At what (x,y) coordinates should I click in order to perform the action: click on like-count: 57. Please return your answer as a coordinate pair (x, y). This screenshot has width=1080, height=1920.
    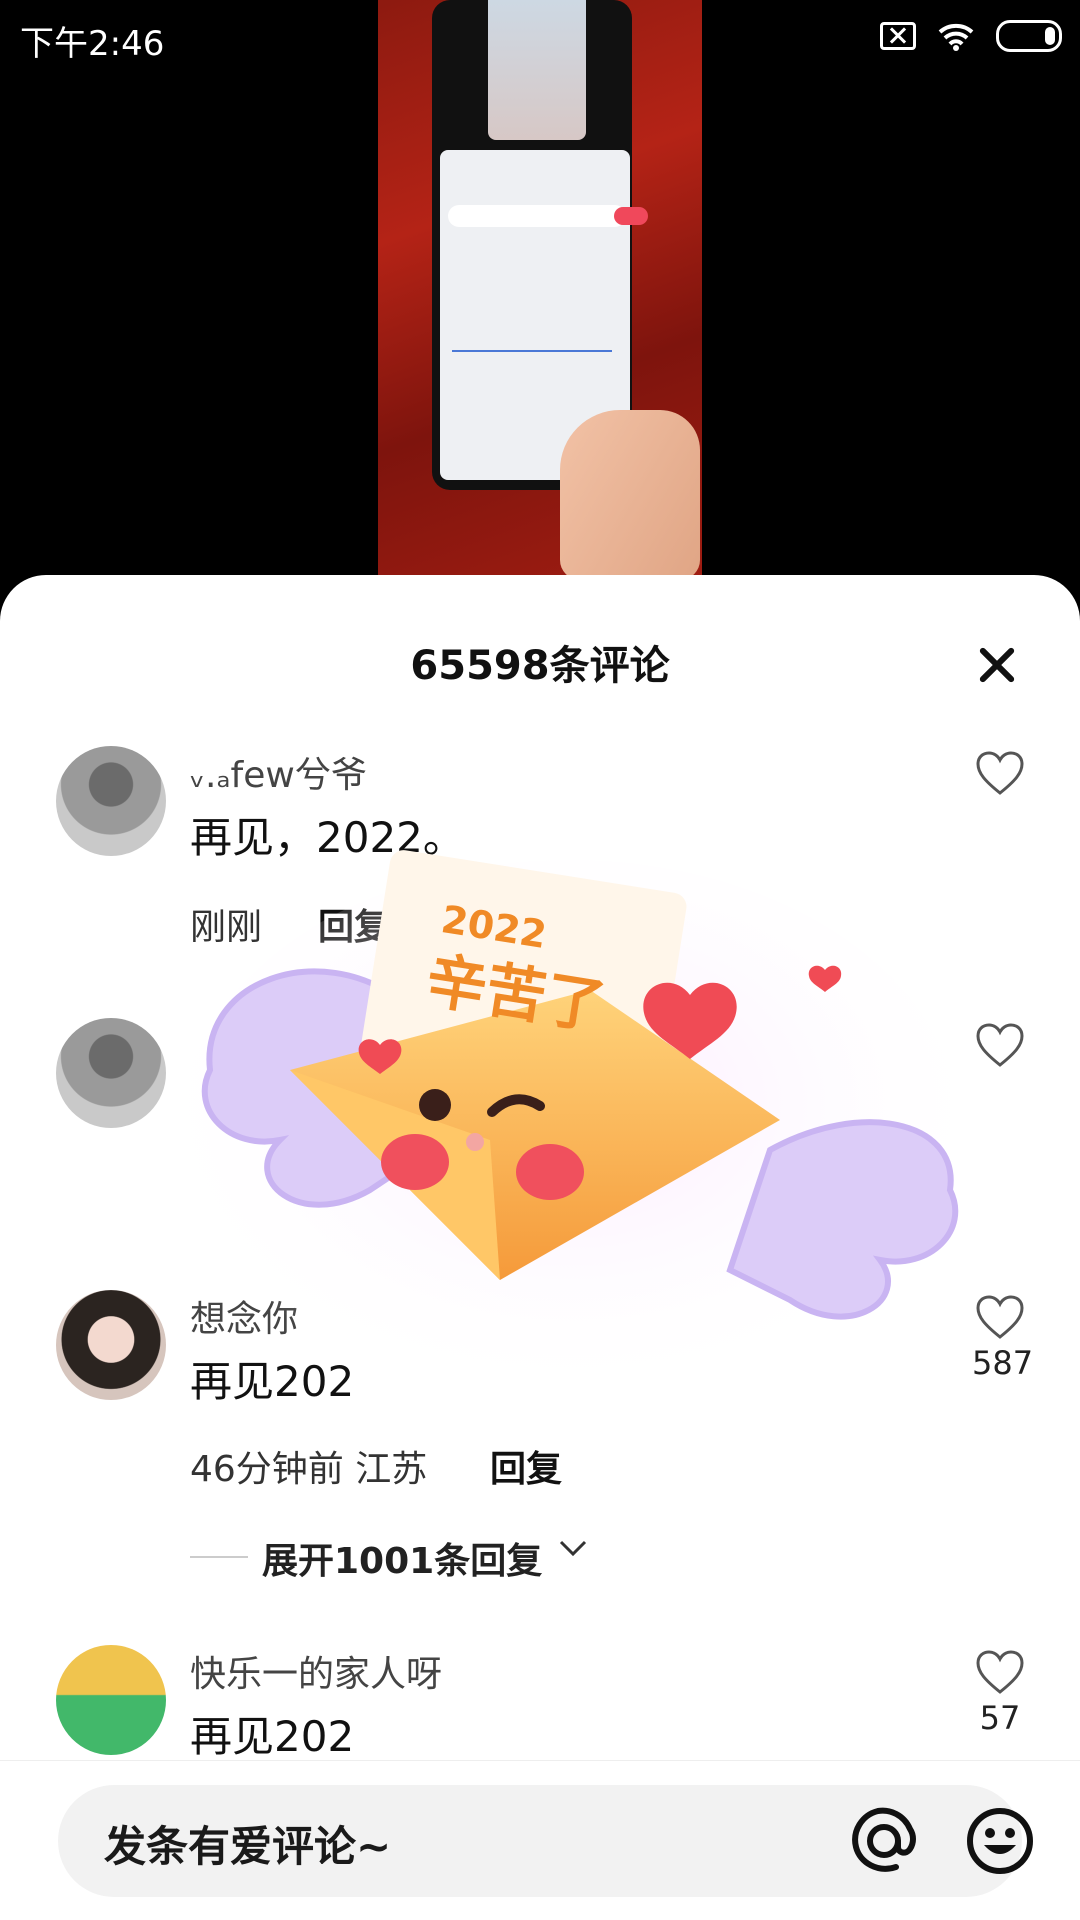
    Looking at the image, I should click on (1000, 1718).